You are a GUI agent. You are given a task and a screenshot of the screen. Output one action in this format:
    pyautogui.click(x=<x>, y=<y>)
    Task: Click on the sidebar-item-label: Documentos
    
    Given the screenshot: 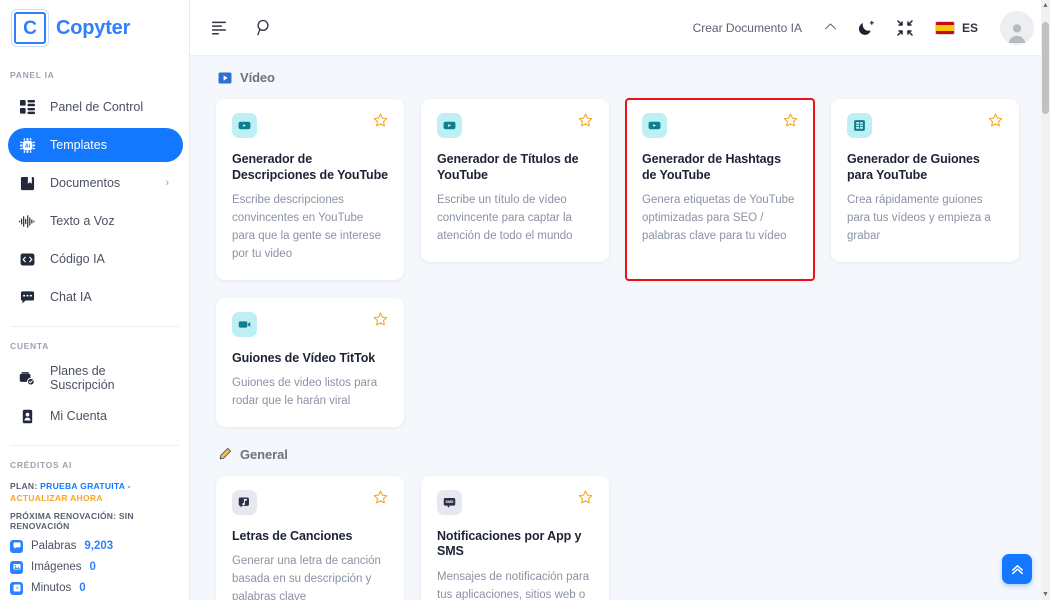 What is the action you would take?
    pyautogui.click(x=85, y=183)
    